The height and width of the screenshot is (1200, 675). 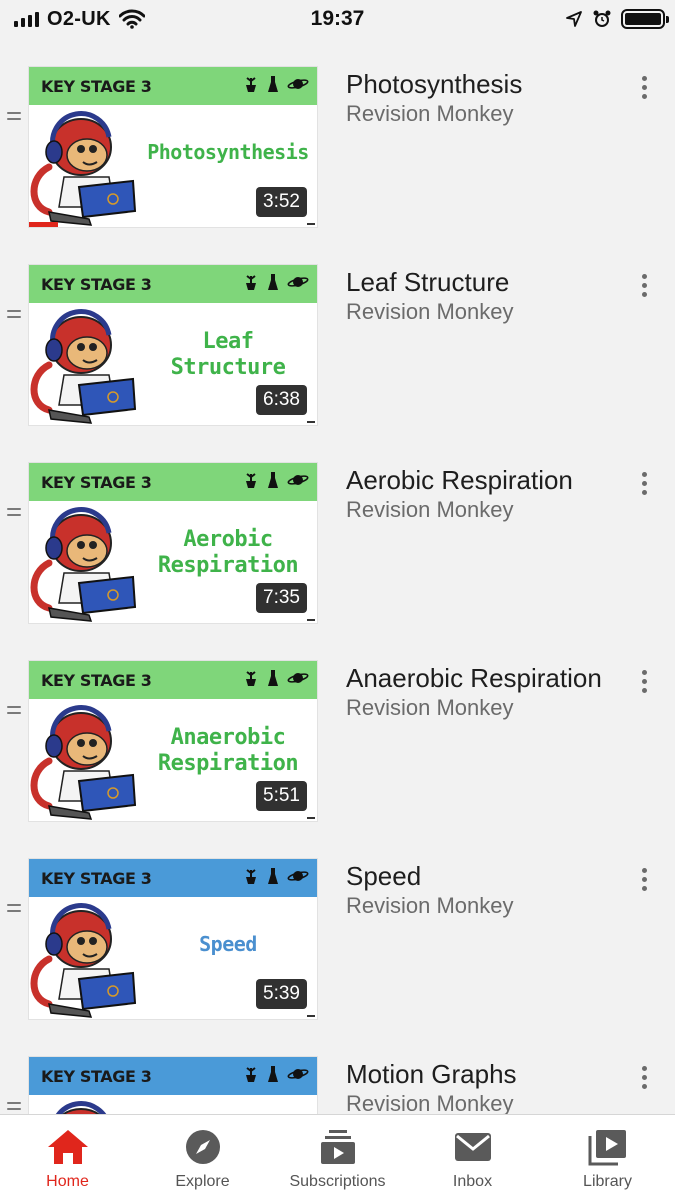 I want to click on video-title: Anaerobic Respiration, so click(x=486, y=678).